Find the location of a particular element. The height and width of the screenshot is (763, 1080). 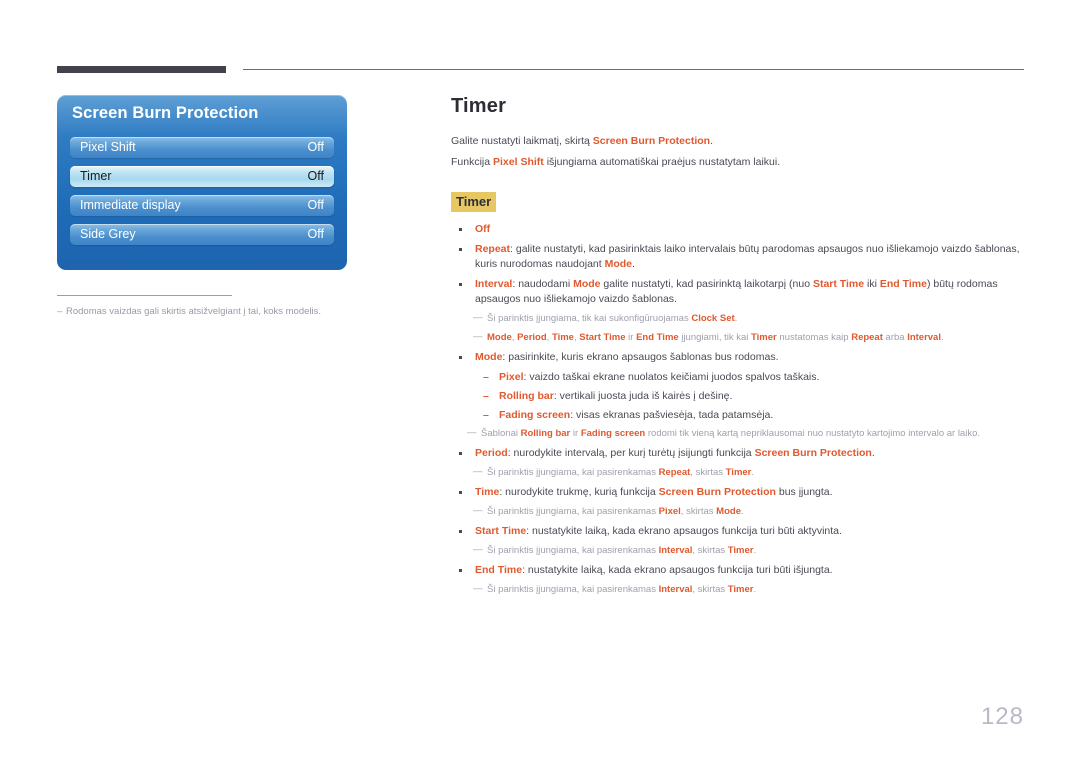

option-note-text: įjungiami, tik kai is located at coordinates (715, 337).